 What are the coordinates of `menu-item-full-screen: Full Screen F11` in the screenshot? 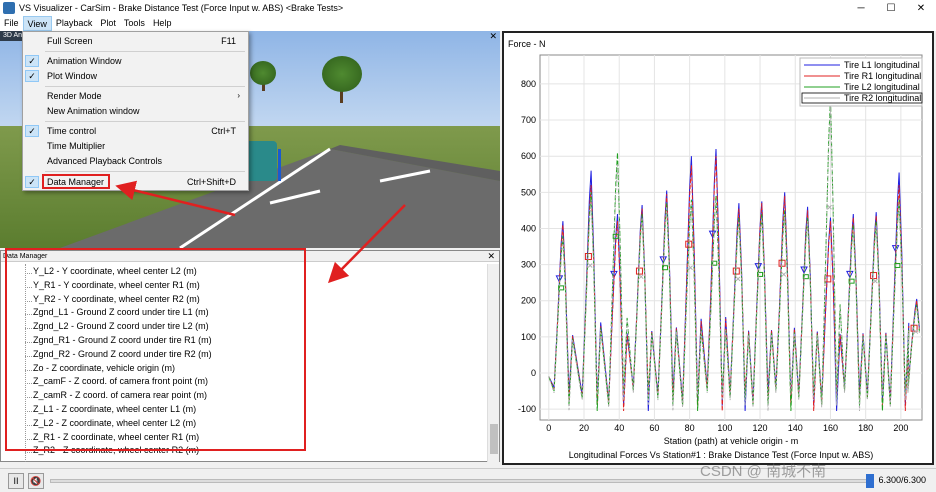 It's located at (135, 41).